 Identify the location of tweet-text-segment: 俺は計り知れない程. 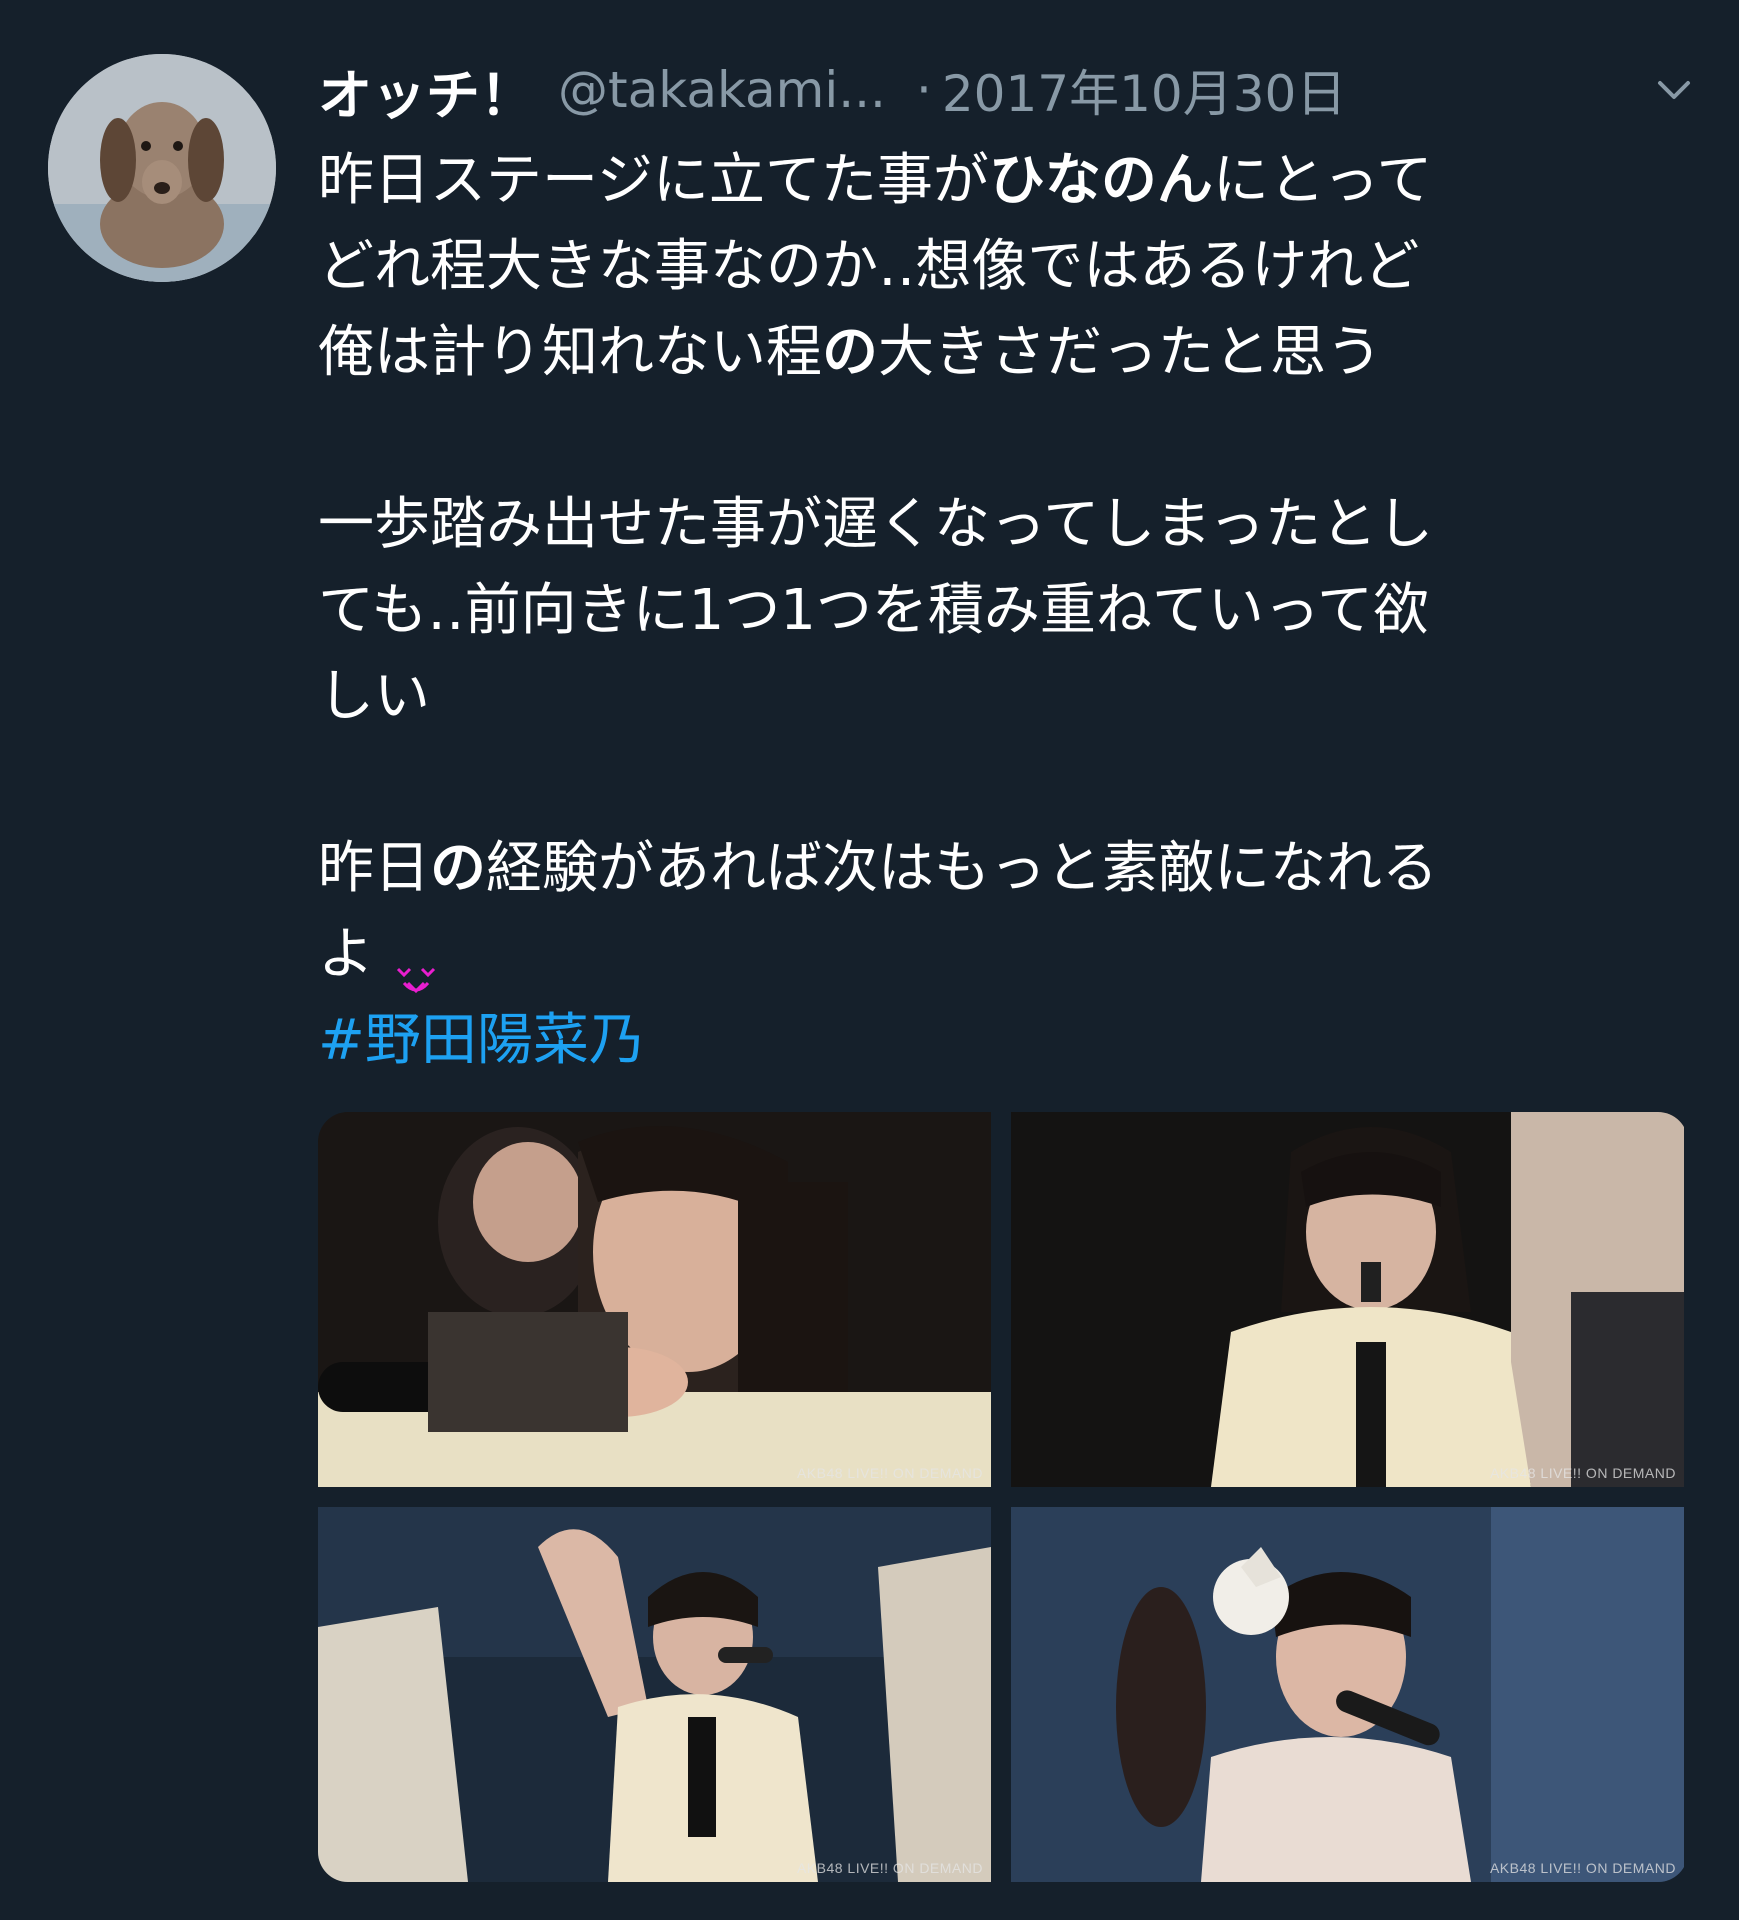
(570, 352).